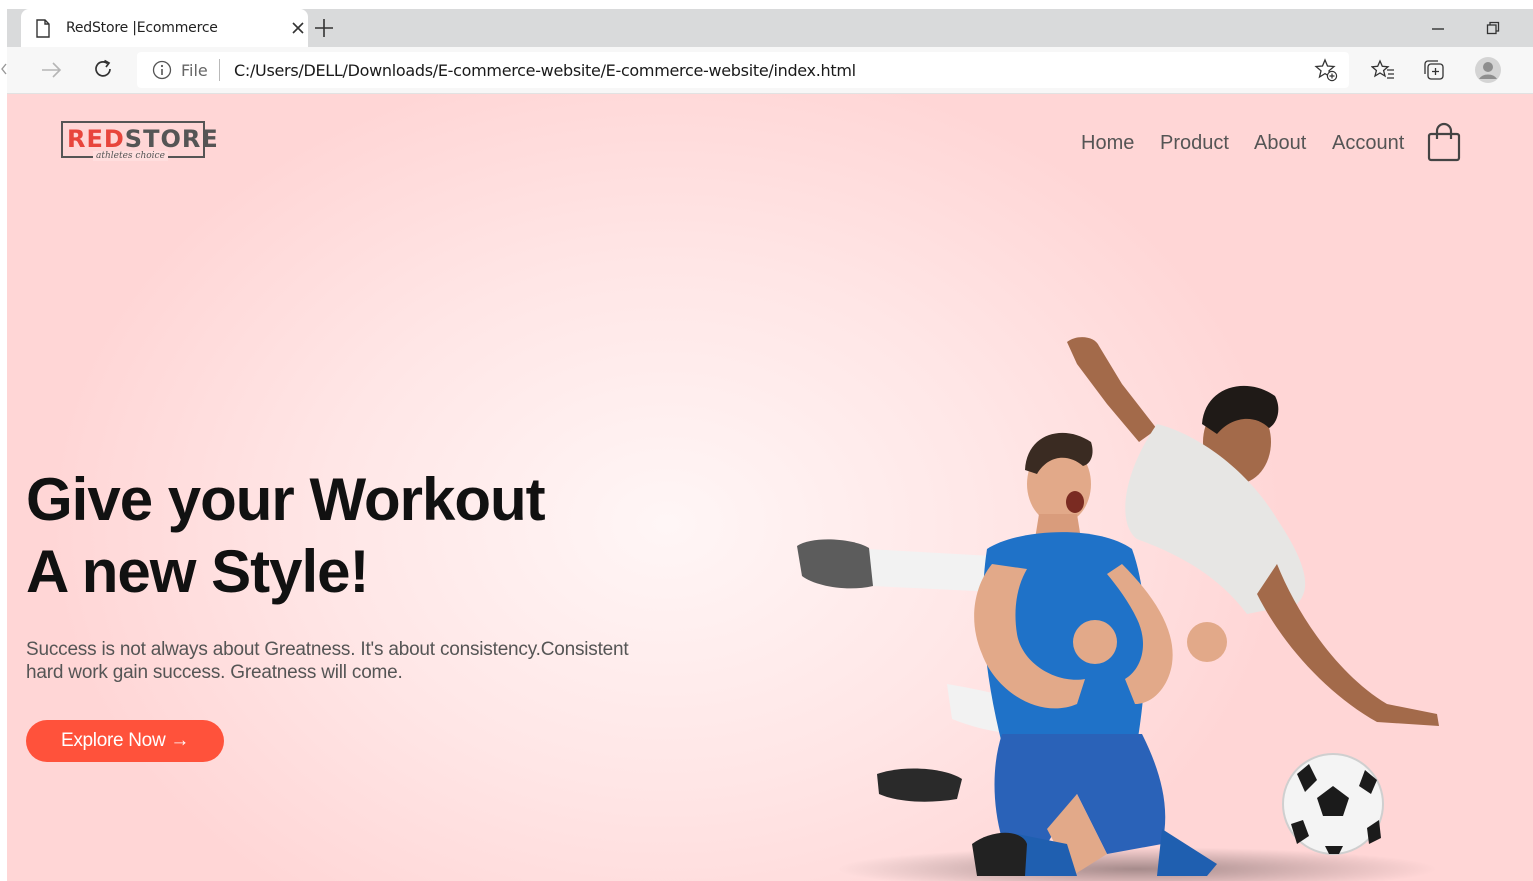 Image resolution: width=1533 pixels, height=881 pixels. Describe the element at coordinates (1383, 70) in the screenshot. I see `favorites-icon` at that location.